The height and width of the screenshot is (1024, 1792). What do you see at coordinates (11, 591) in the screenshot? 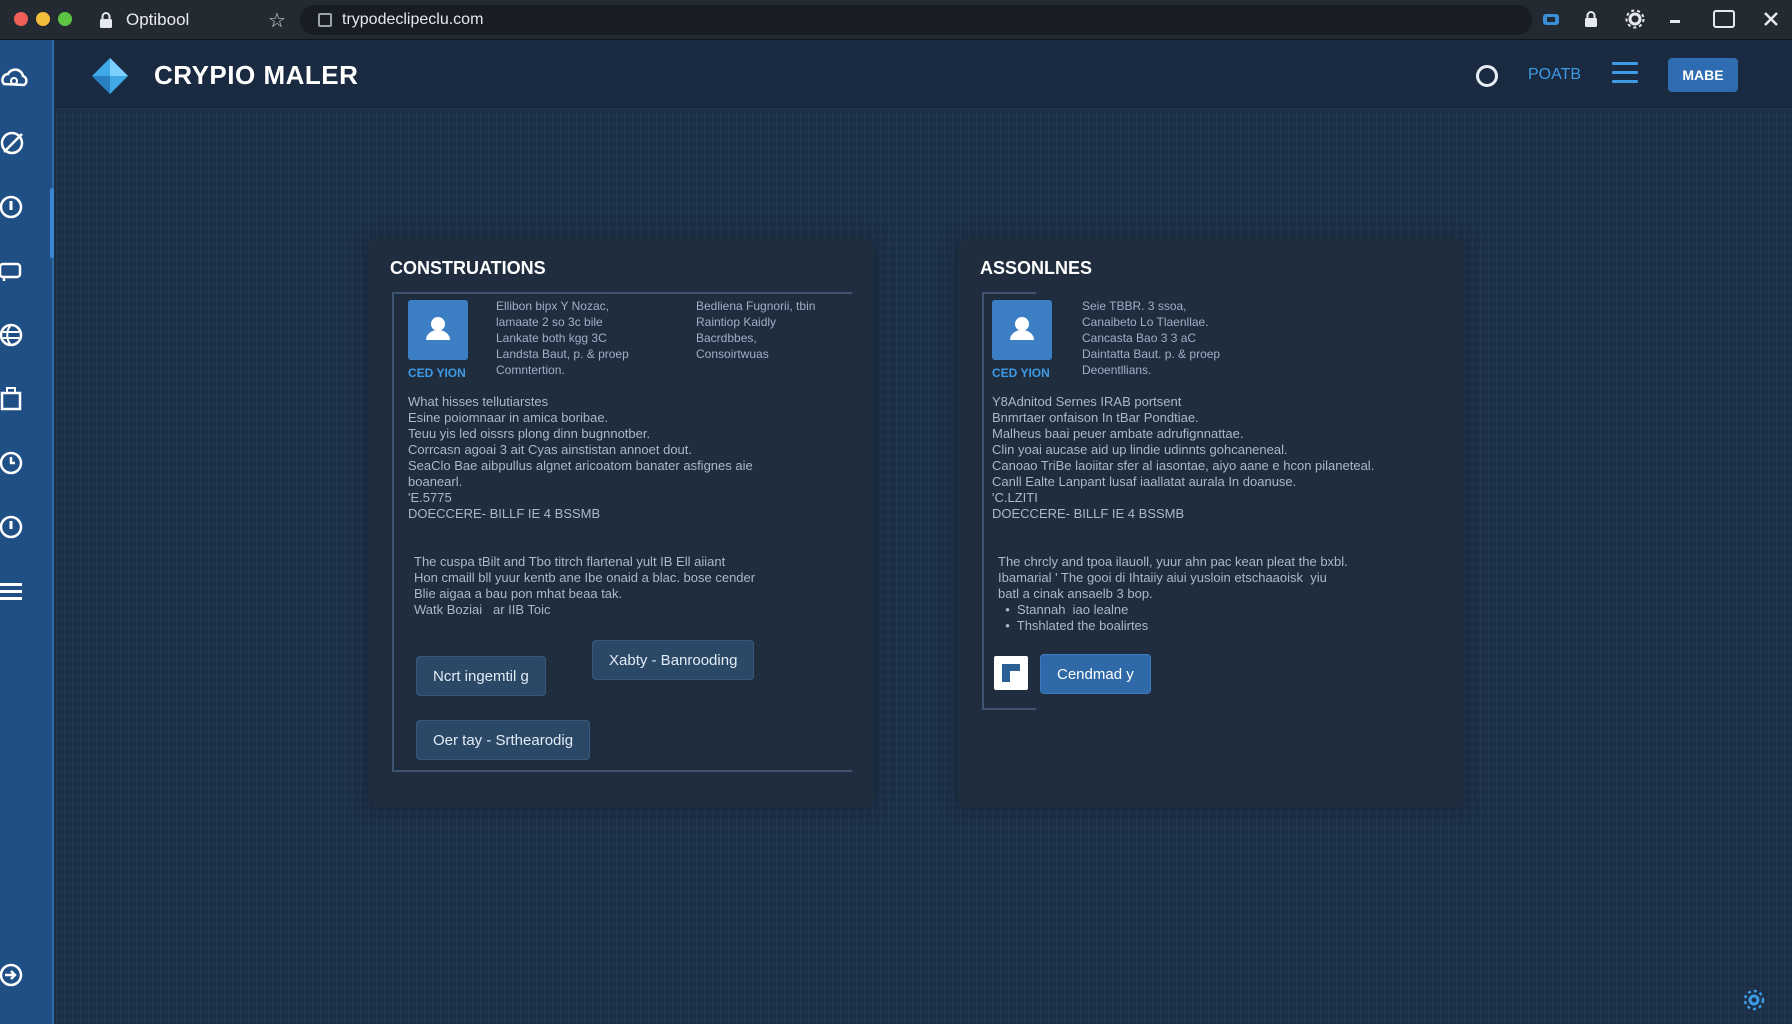
I see `list-icon` at bounding box center [11, 591].